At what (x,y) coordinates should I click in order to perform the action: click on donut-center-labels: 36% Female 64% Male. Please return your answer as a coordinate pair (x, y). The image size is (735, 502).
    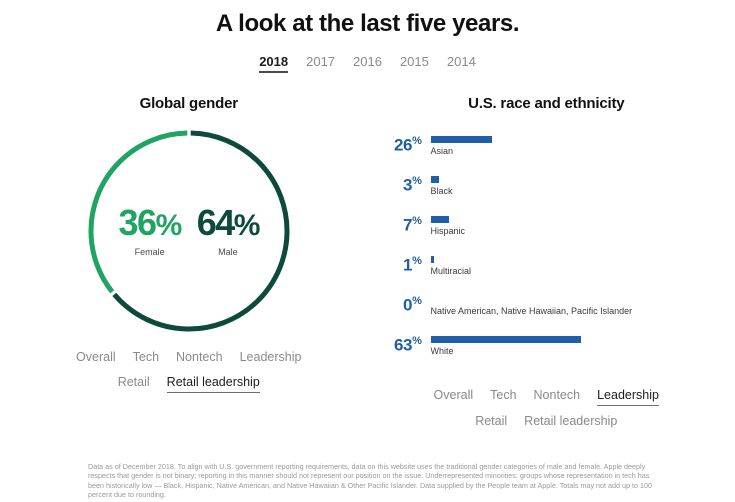
    Looking at the image, I should click on (189, 231).